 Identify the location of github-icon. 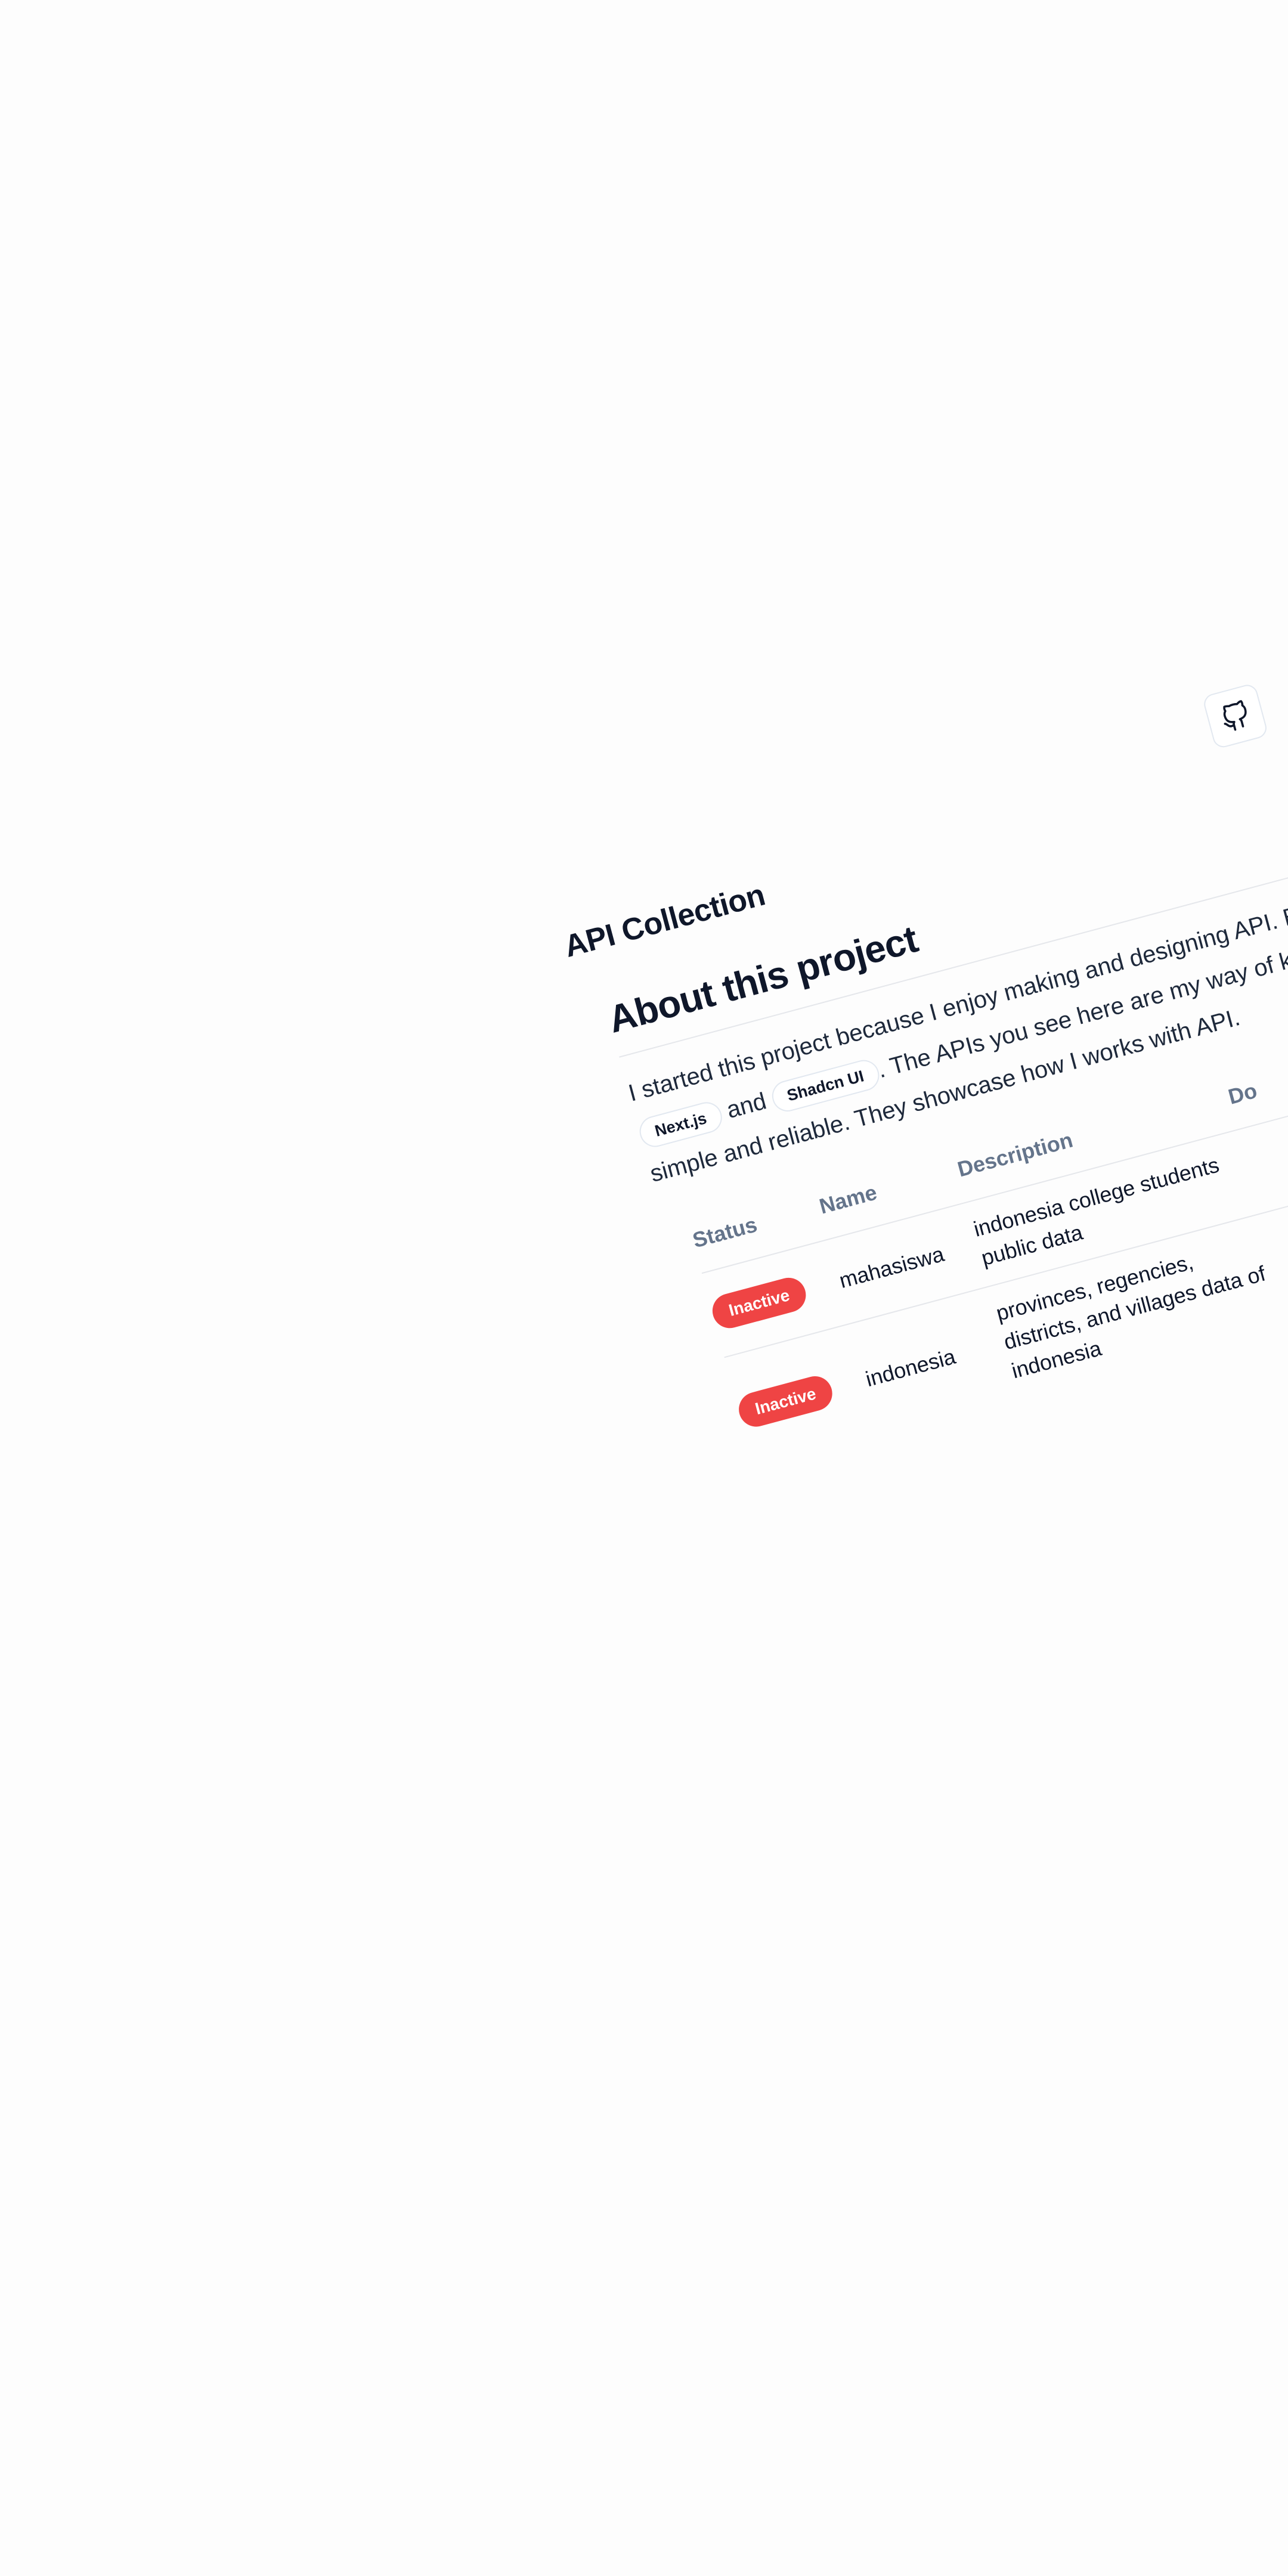
(1235, 715).